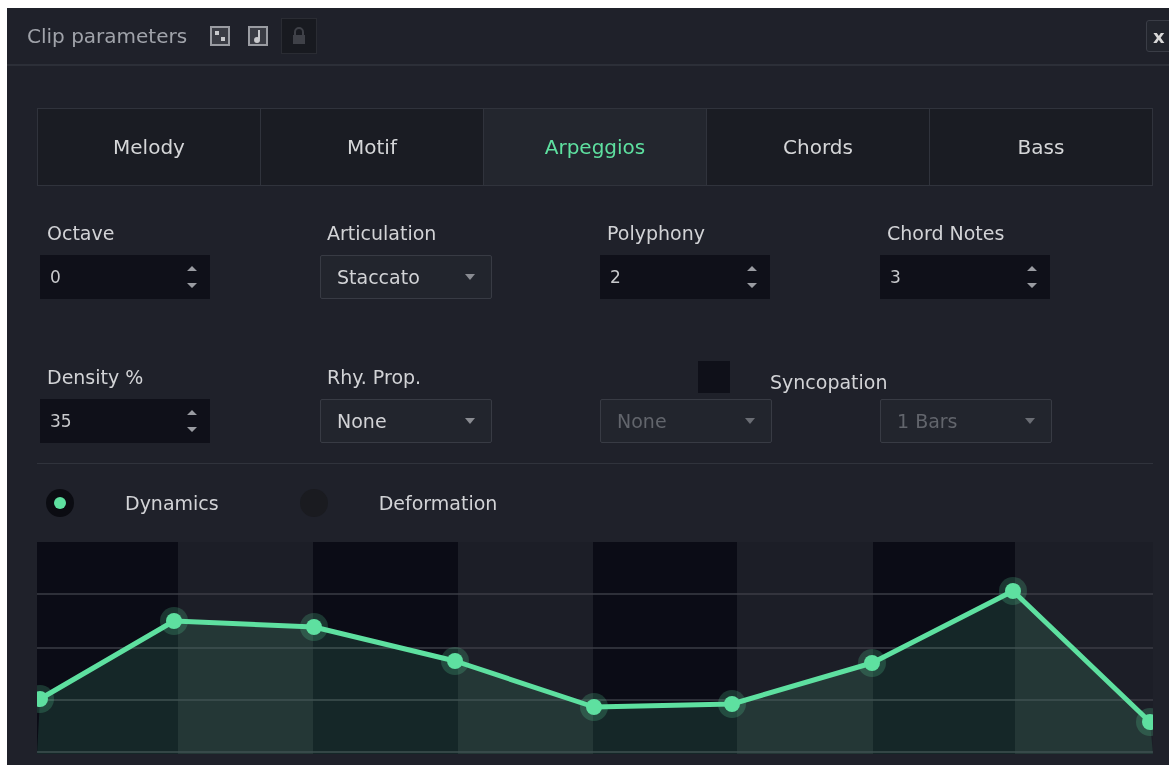  Describe the element at coordinates (595, 147) in the screenshot. I see `tab: Arpeggios` at that location.